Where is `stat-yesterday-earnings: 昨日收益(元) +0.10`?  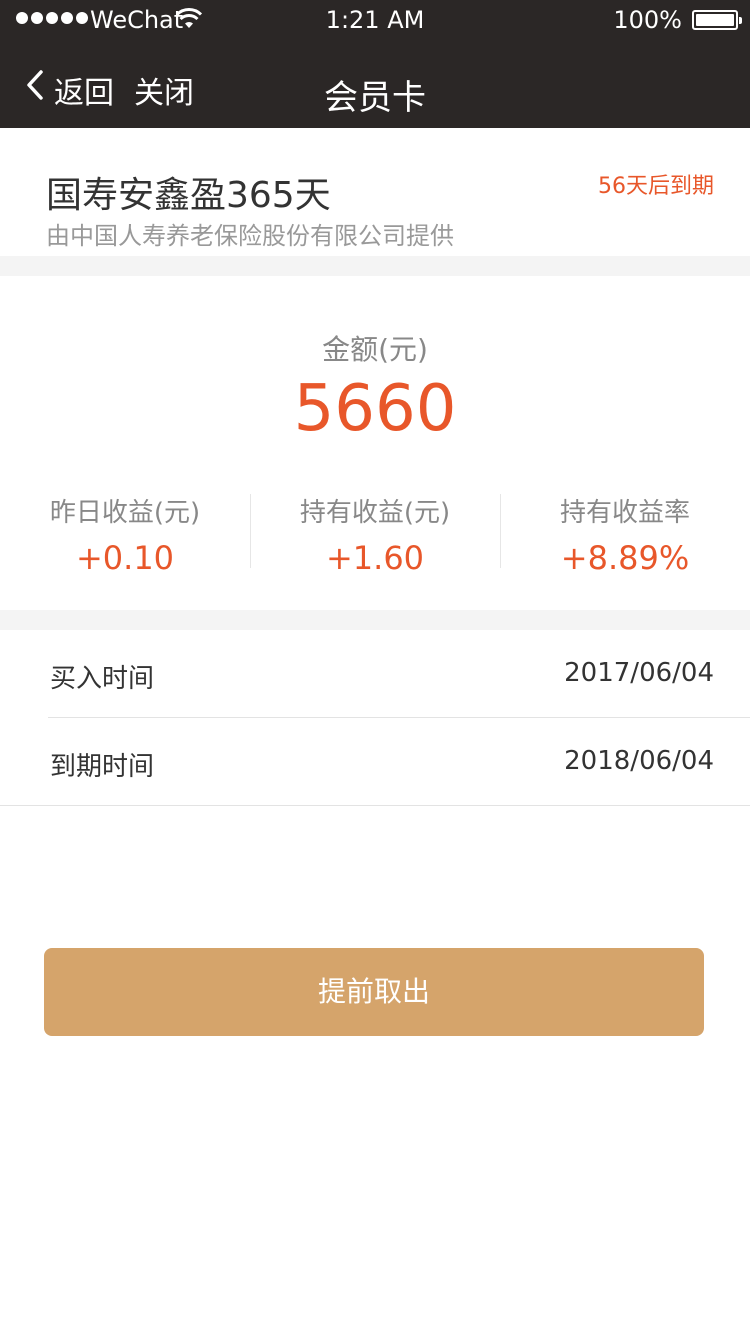 stat-yesterday-earnings: 昨日收益(元) +0.10 is located at coordinates (125, 533).